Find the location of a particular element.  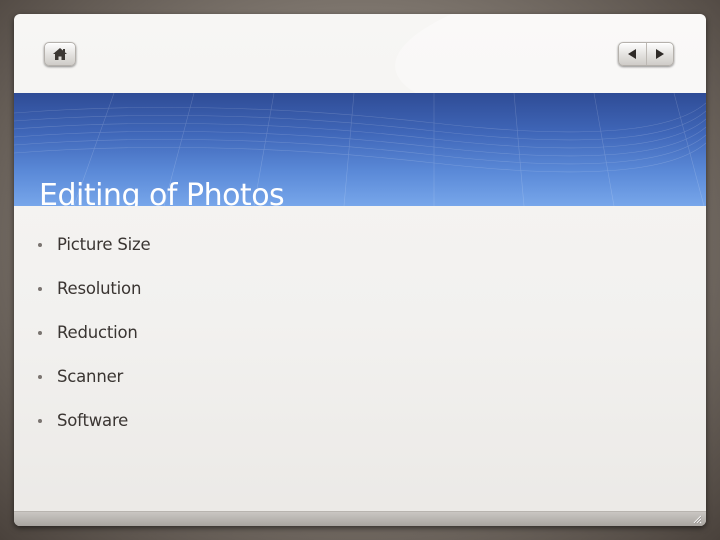

bullet-item: Scanner is located at coordinates (94, 376).